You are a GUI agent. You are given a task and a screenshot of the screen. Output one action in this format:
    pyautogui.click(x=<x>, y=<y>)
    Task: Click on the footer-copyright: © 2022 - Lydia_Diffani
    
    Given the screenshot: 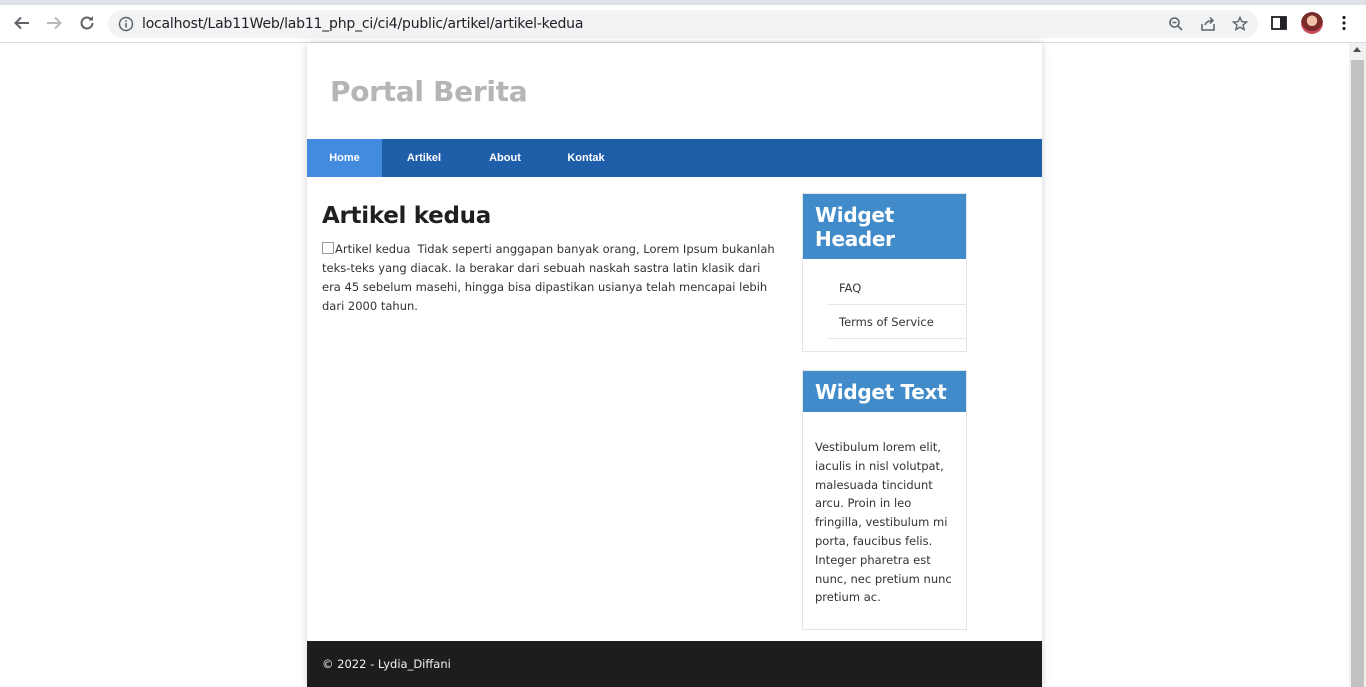 What is the action you would take?
    pyautogui.click(x=386, y=664)
    